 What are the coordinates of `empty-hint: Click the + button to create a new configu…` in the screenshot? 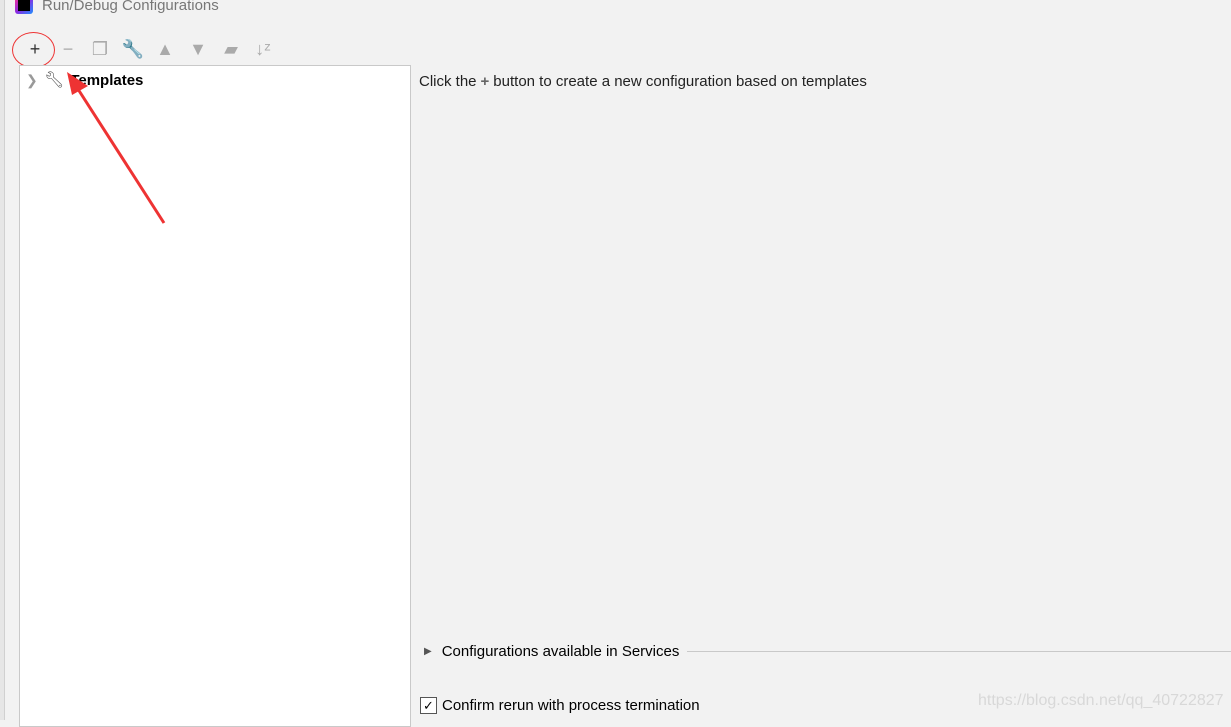 It's located at (643, 81).